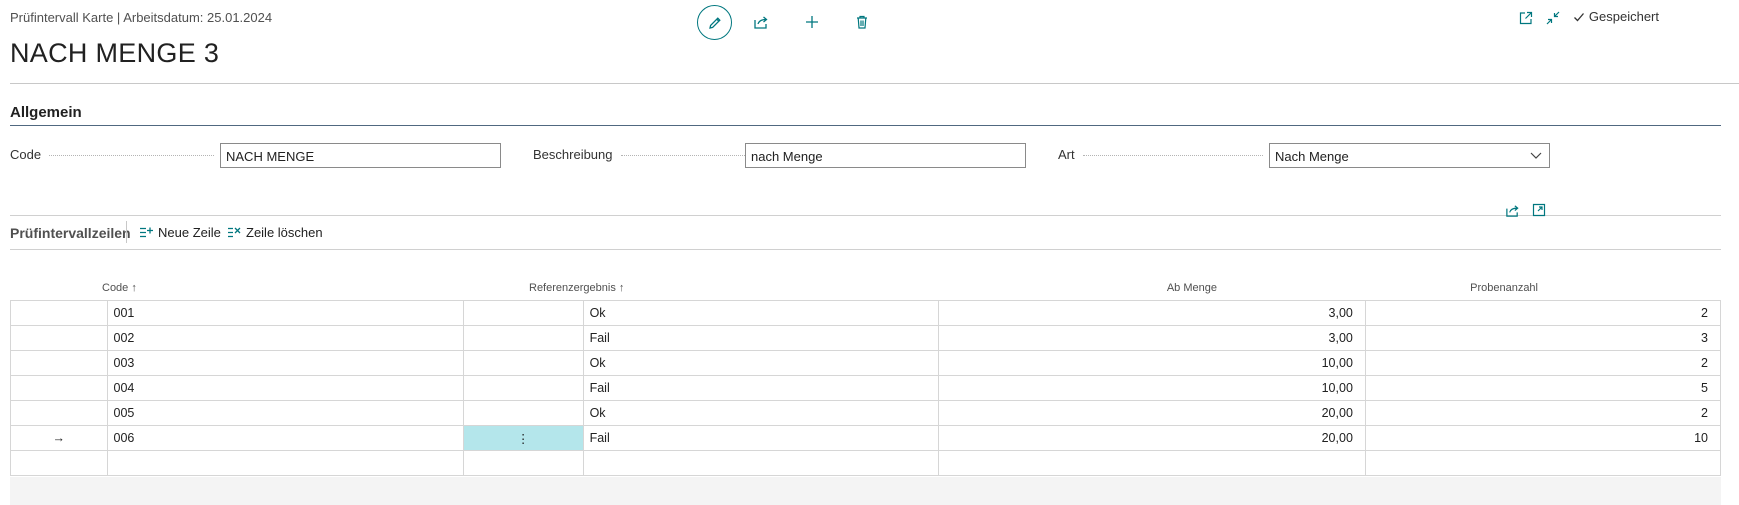 Image resolution: width=1739 pixels, height=505 pixels. I want to click on table-row: 003 Ok 10,00 2, so click(866, 363).